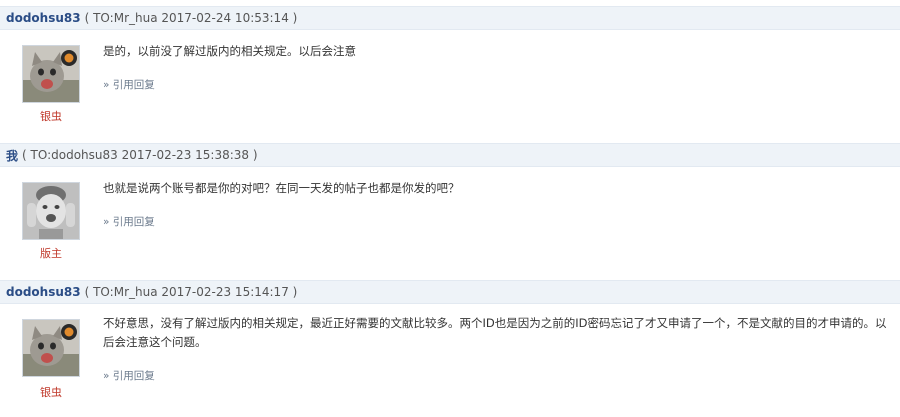 The image size is (900, 417). What do you see at coordinates (229, 51) in the screenshot?
I see `post-content: 是的，以前没了解过版内的相关规定。以后会注意` at bounding box center [229, 51].